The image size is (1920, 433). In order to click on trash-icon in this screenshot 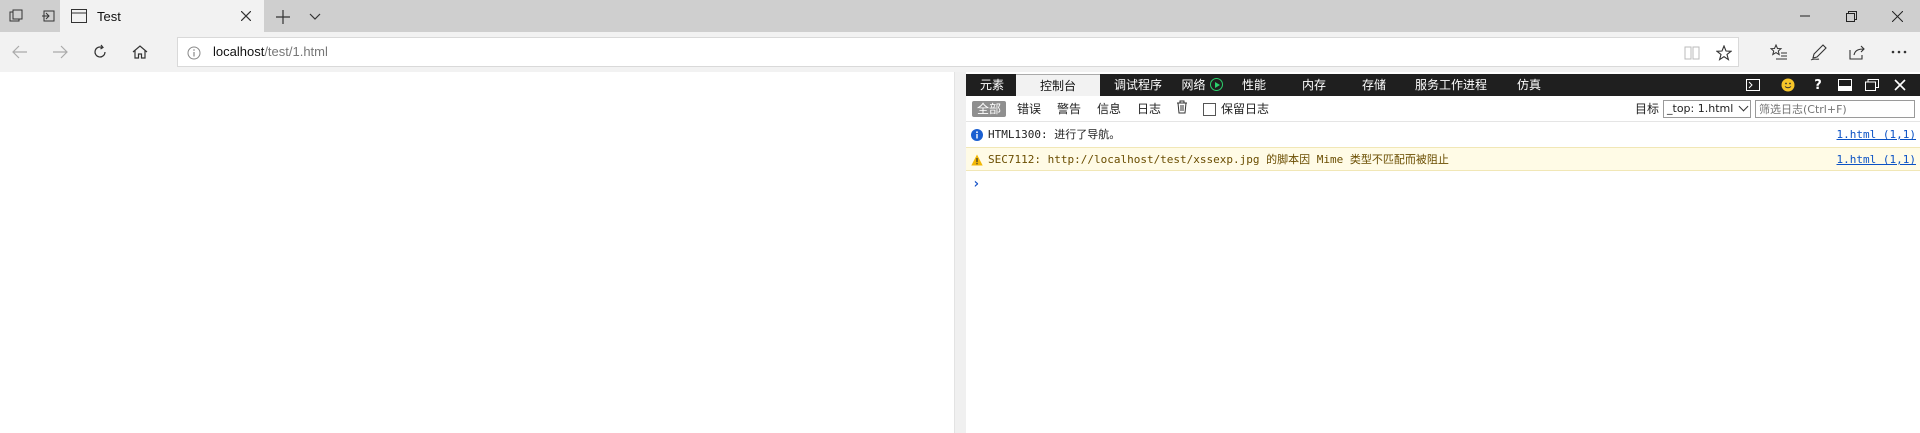, I will do `click(1182, 108)`.